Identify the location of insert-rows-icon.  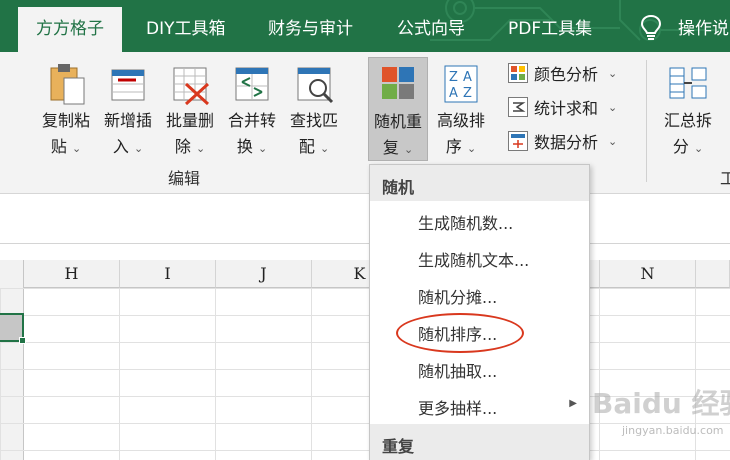
(128, 83).